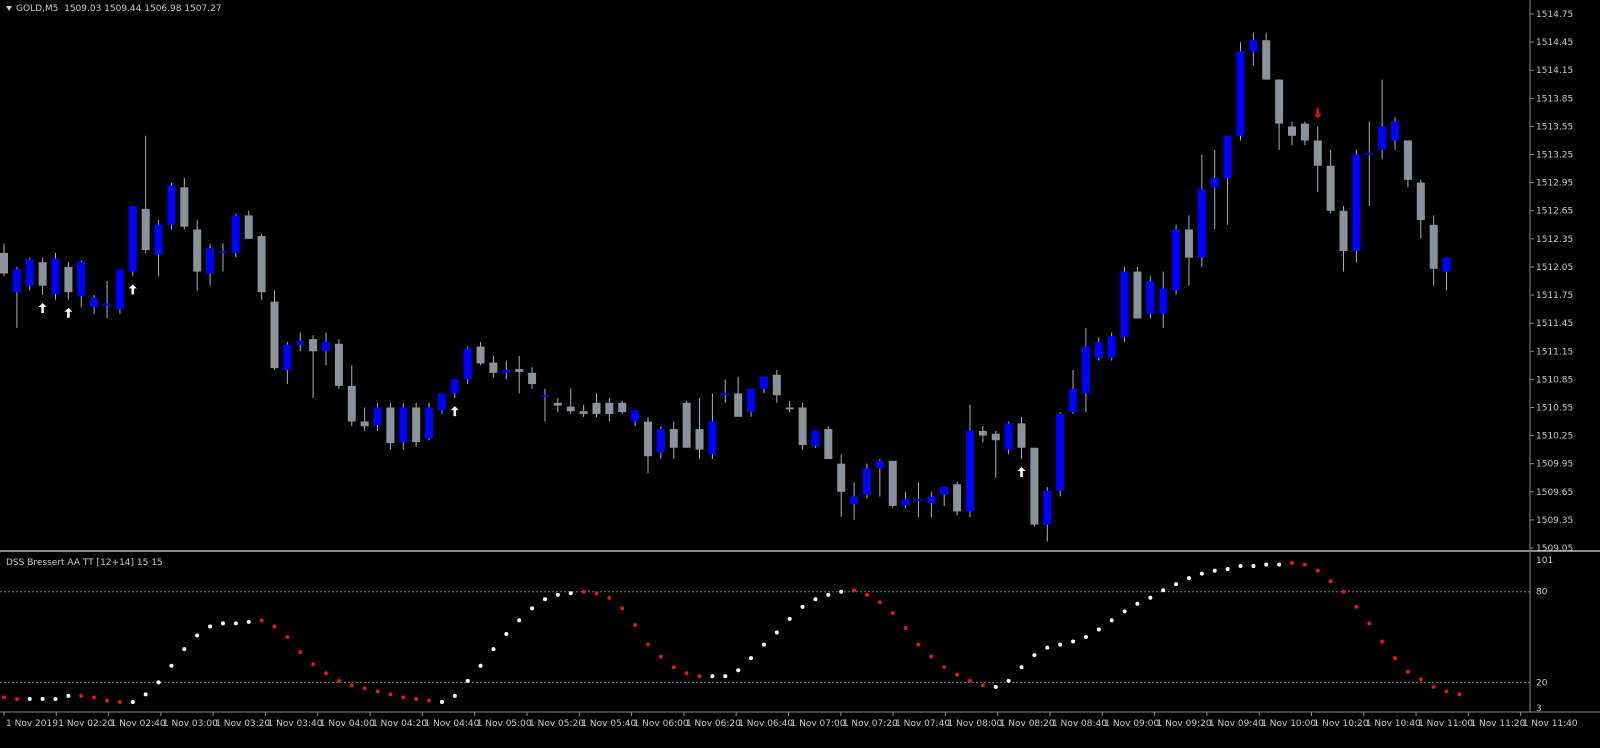 This screenshot has height=748, width=1600. Describe the element at coordinates (504, 724) in the screenshot. I see `time-tick-label: 1 Nov 05:00` at that location.